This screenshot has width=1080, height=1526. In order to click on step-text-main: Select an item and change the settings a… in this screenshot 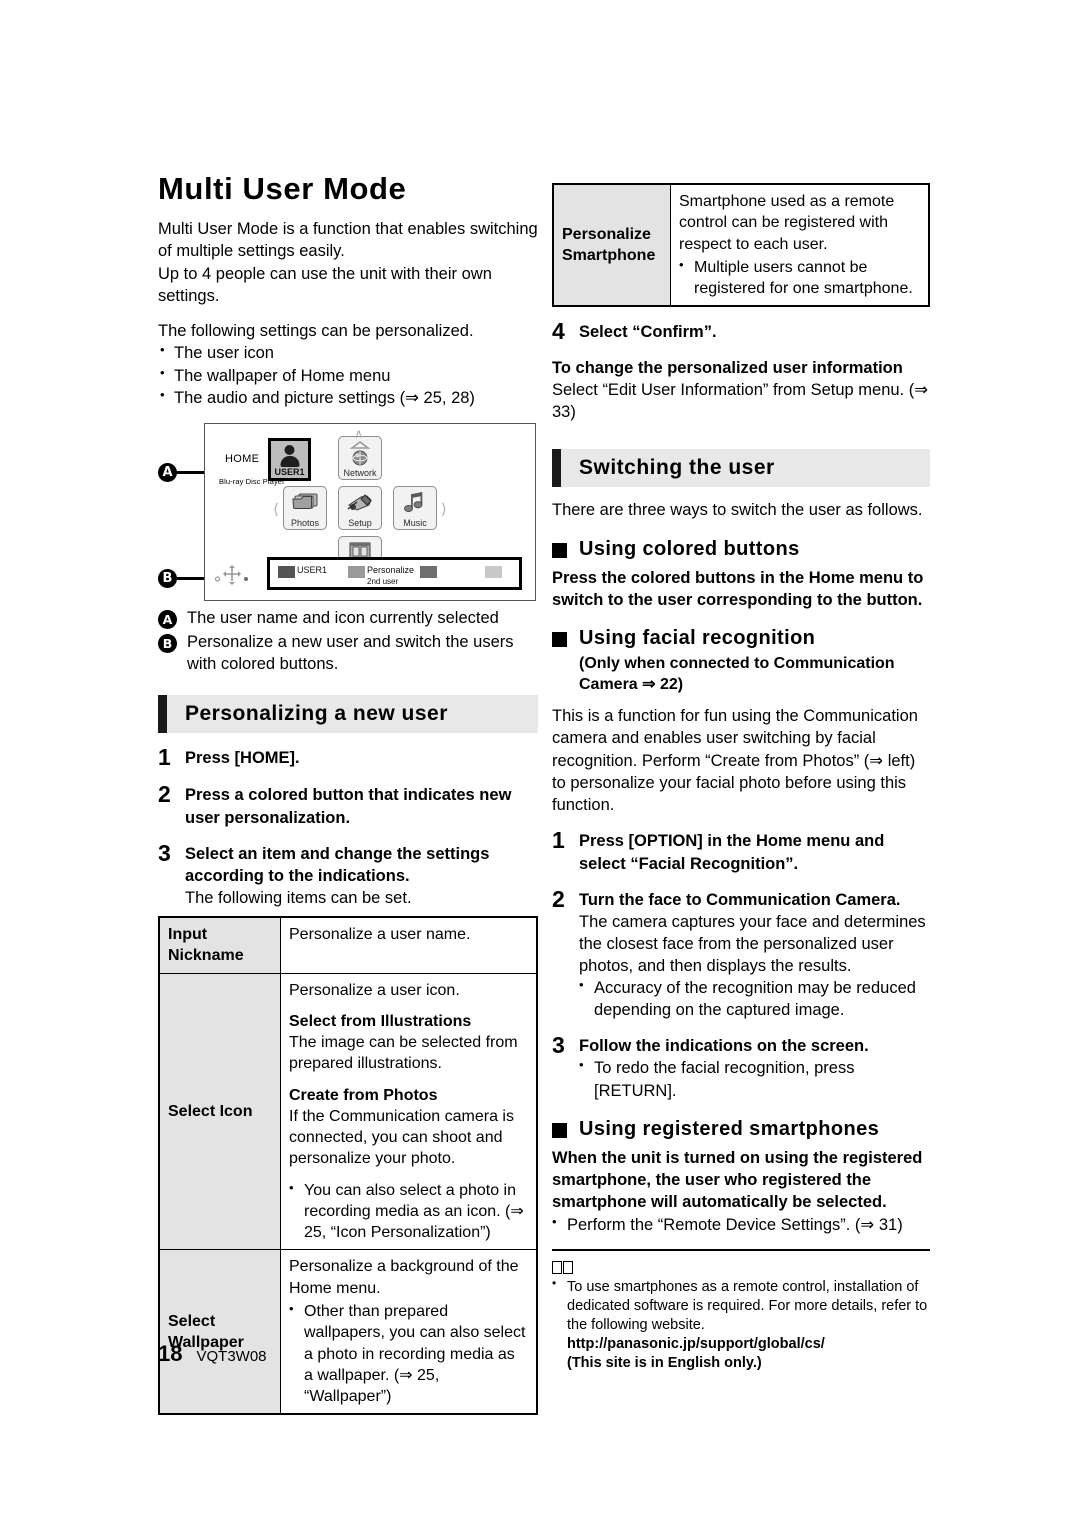, I will do `click(337, 864)`.